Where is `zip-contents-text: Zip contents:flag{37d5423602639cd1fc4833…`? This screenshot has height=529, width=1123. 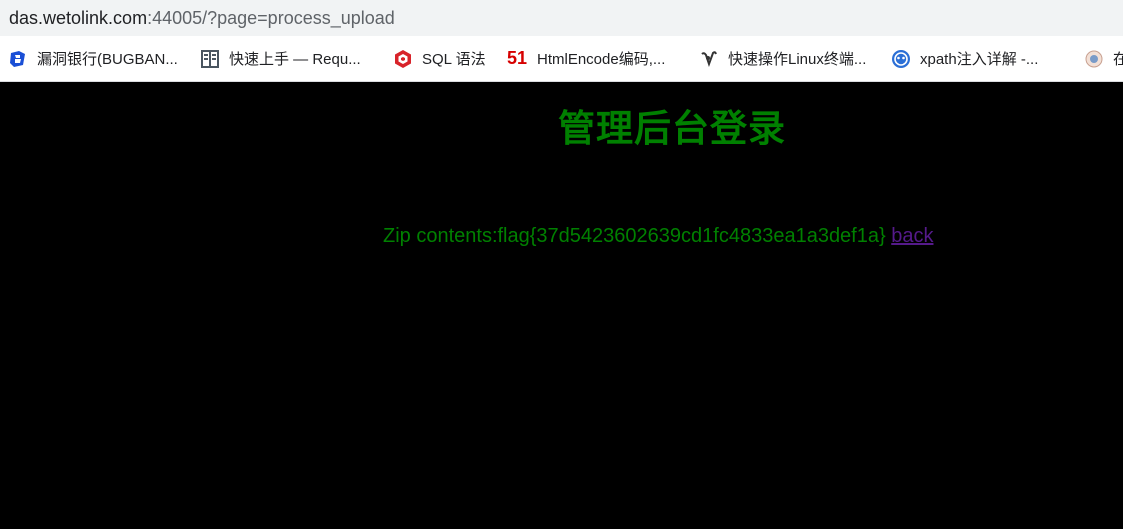
zip-contents-text: Zip contents:flag{37d5423602639cd1fc4833… is located at coordinates (634, 236).